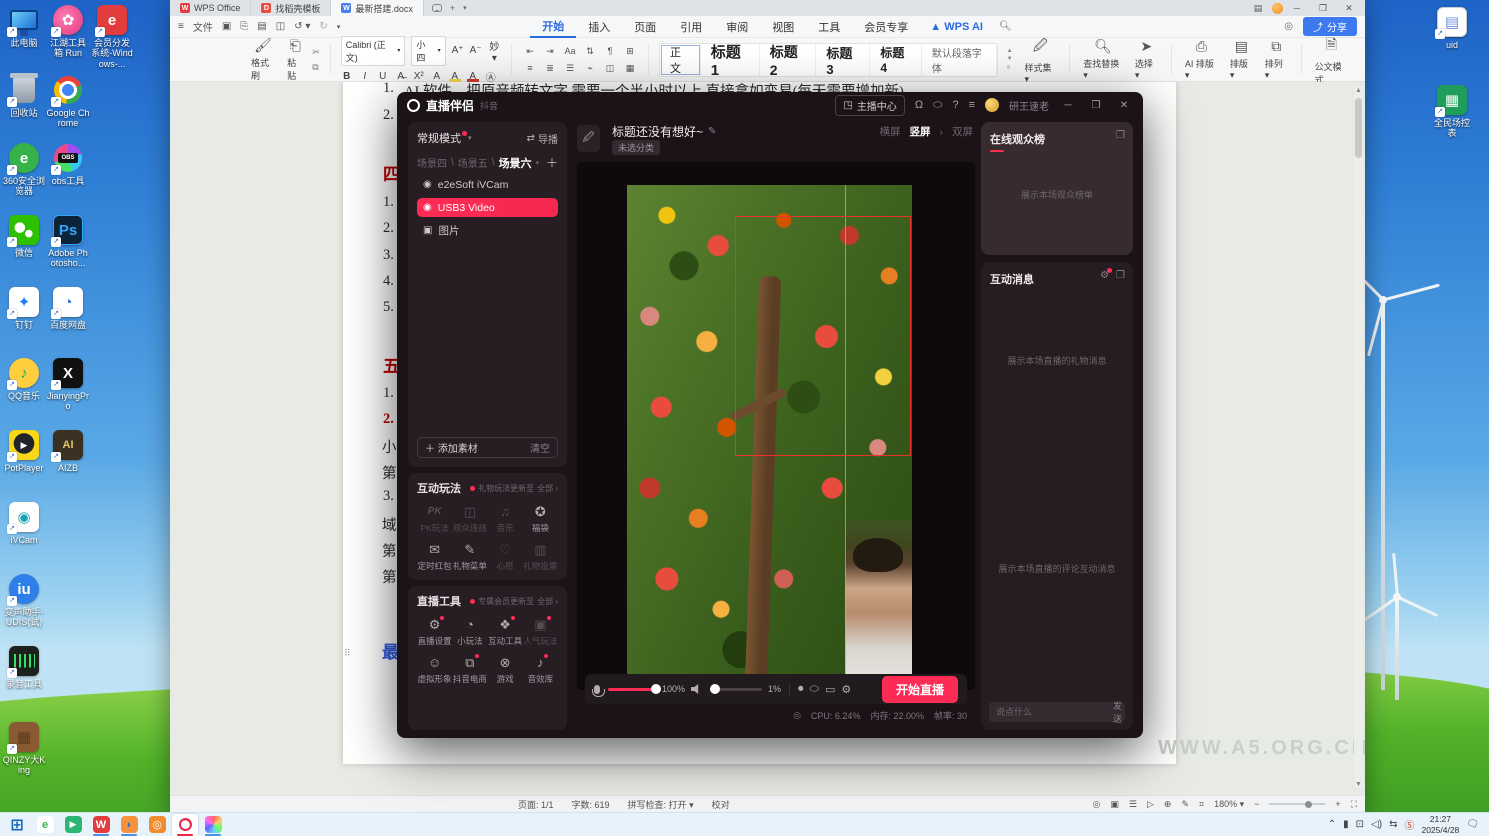 The height and width of the screenshot is (836, 1489). I want to click on paragraph-tool-icon: ≣, so click(550, 68).